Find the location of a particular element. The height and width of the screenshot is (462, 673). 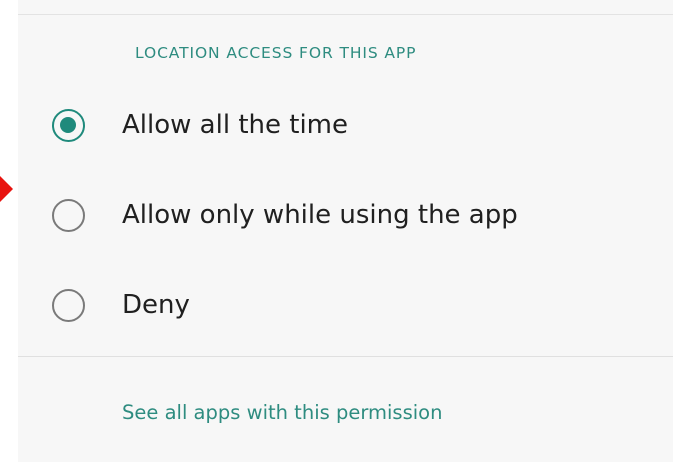

option-label: Deny is located at coordinates (156, 305).